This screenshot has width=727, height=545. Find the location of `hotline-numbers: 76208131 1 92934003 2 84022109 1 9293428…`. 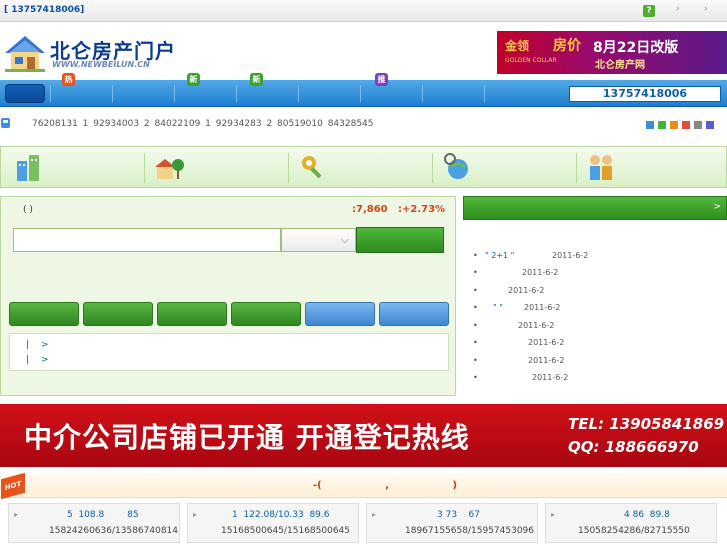

hotline-numbers: 76208131 1 92934003 2 84022109 1 9293428… is located at coordinates (203, 124).